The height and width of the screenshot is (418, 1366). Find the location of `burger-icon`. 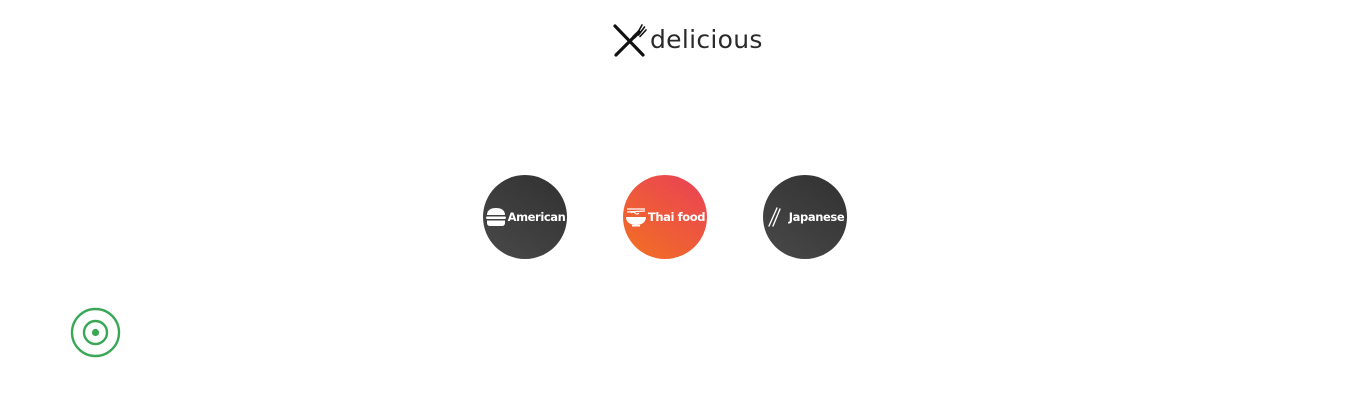

burger-icon is located at coordinates (495, 217).